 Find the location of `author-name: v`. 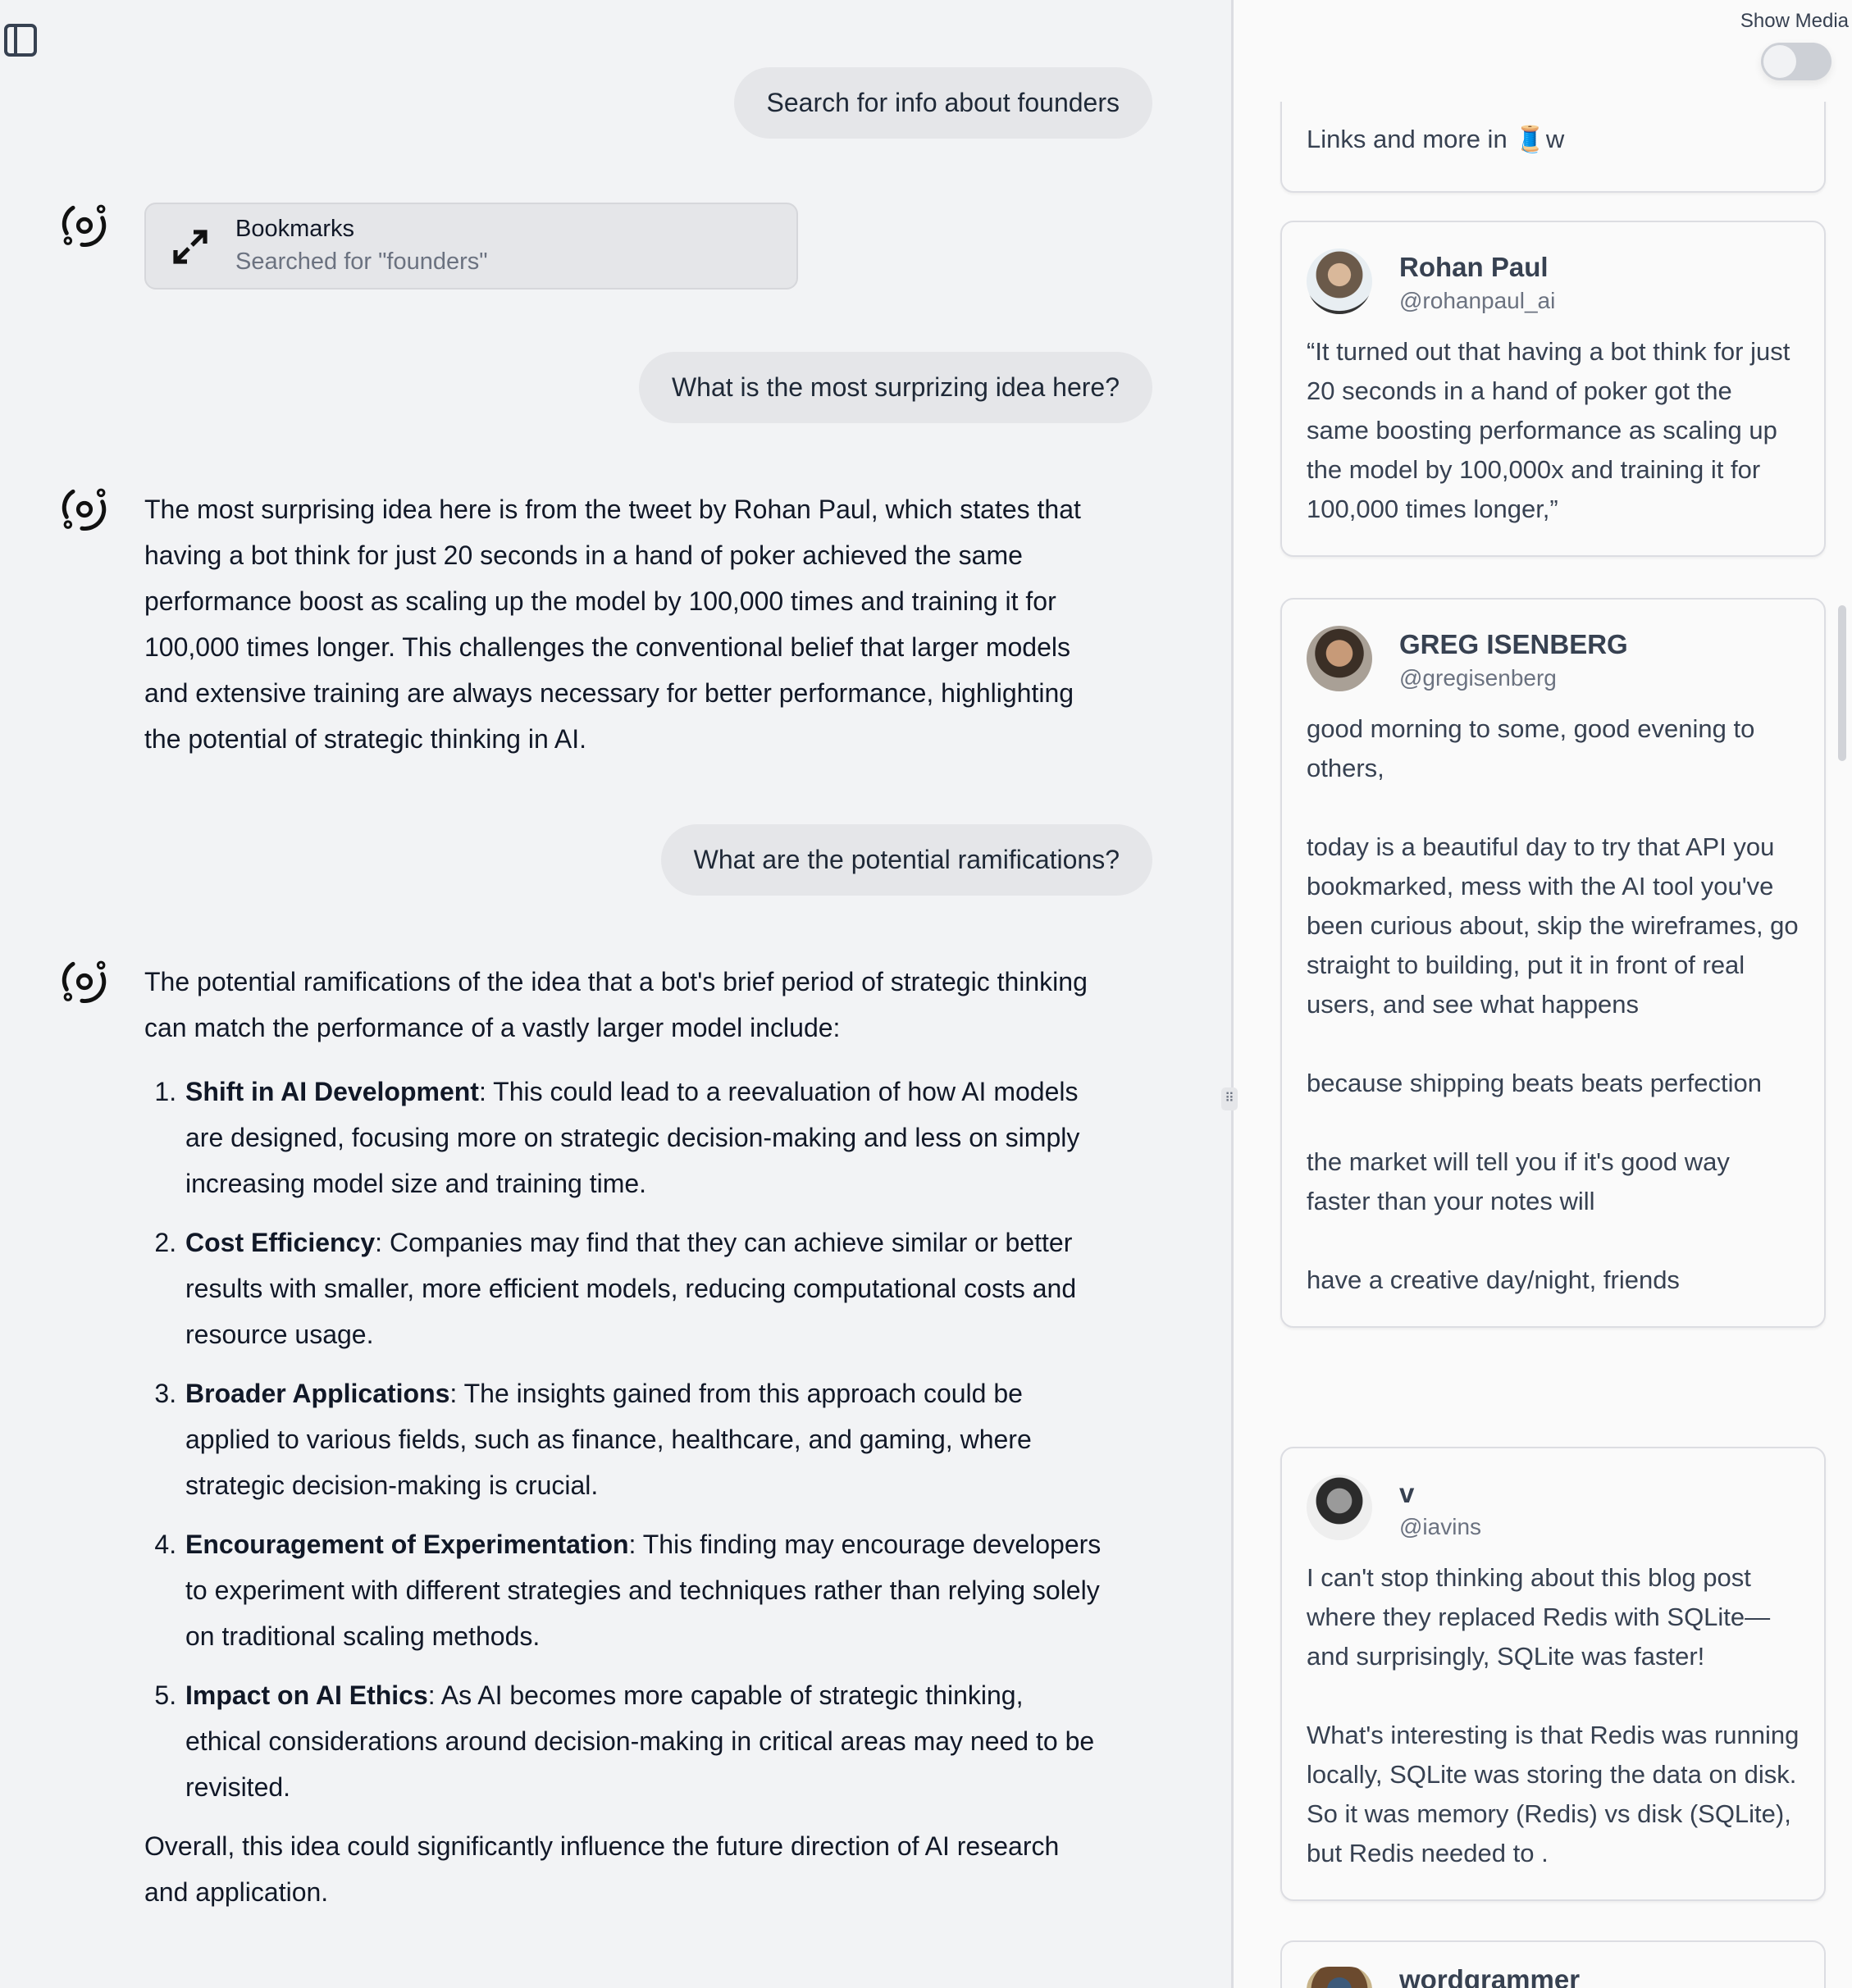

author-name: v is located at coordinates (1407, 1493).